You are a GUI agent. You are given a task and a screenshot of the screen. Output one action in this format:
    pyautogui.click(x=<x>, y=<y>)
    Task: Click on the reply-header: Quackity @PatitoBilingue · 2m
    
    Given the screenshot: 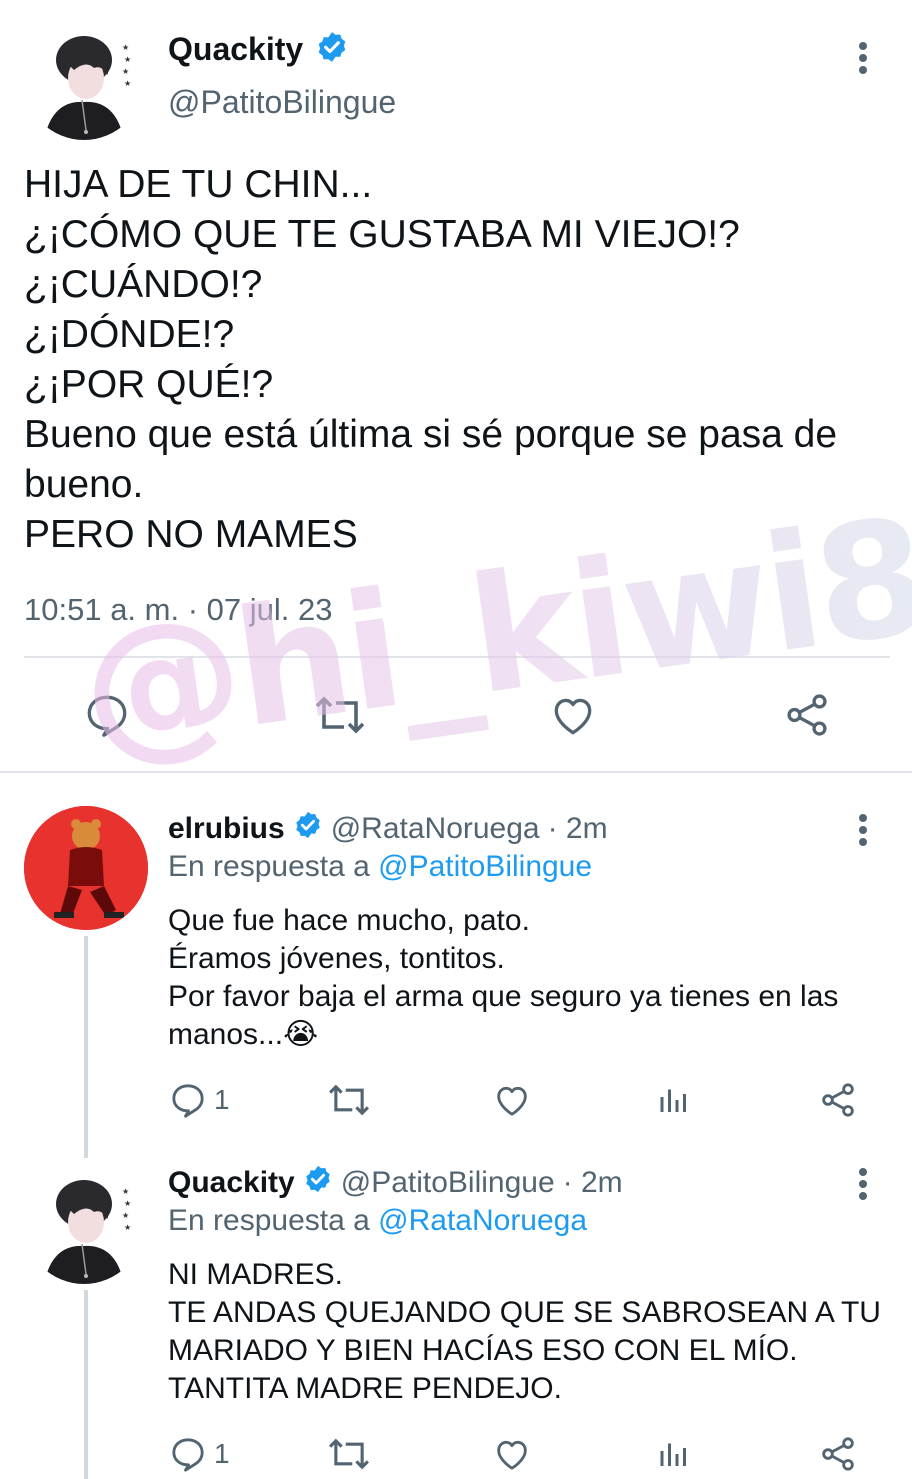 What is the action you would take?
    pyautogui.click(x=395, y=1183)
    